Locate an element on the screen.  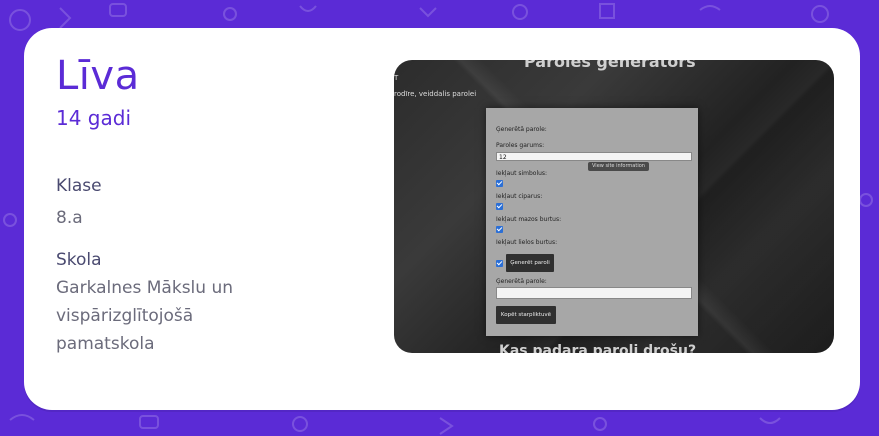
school-line-2: vispārizglītojošā is located at coordinates (125, 316).